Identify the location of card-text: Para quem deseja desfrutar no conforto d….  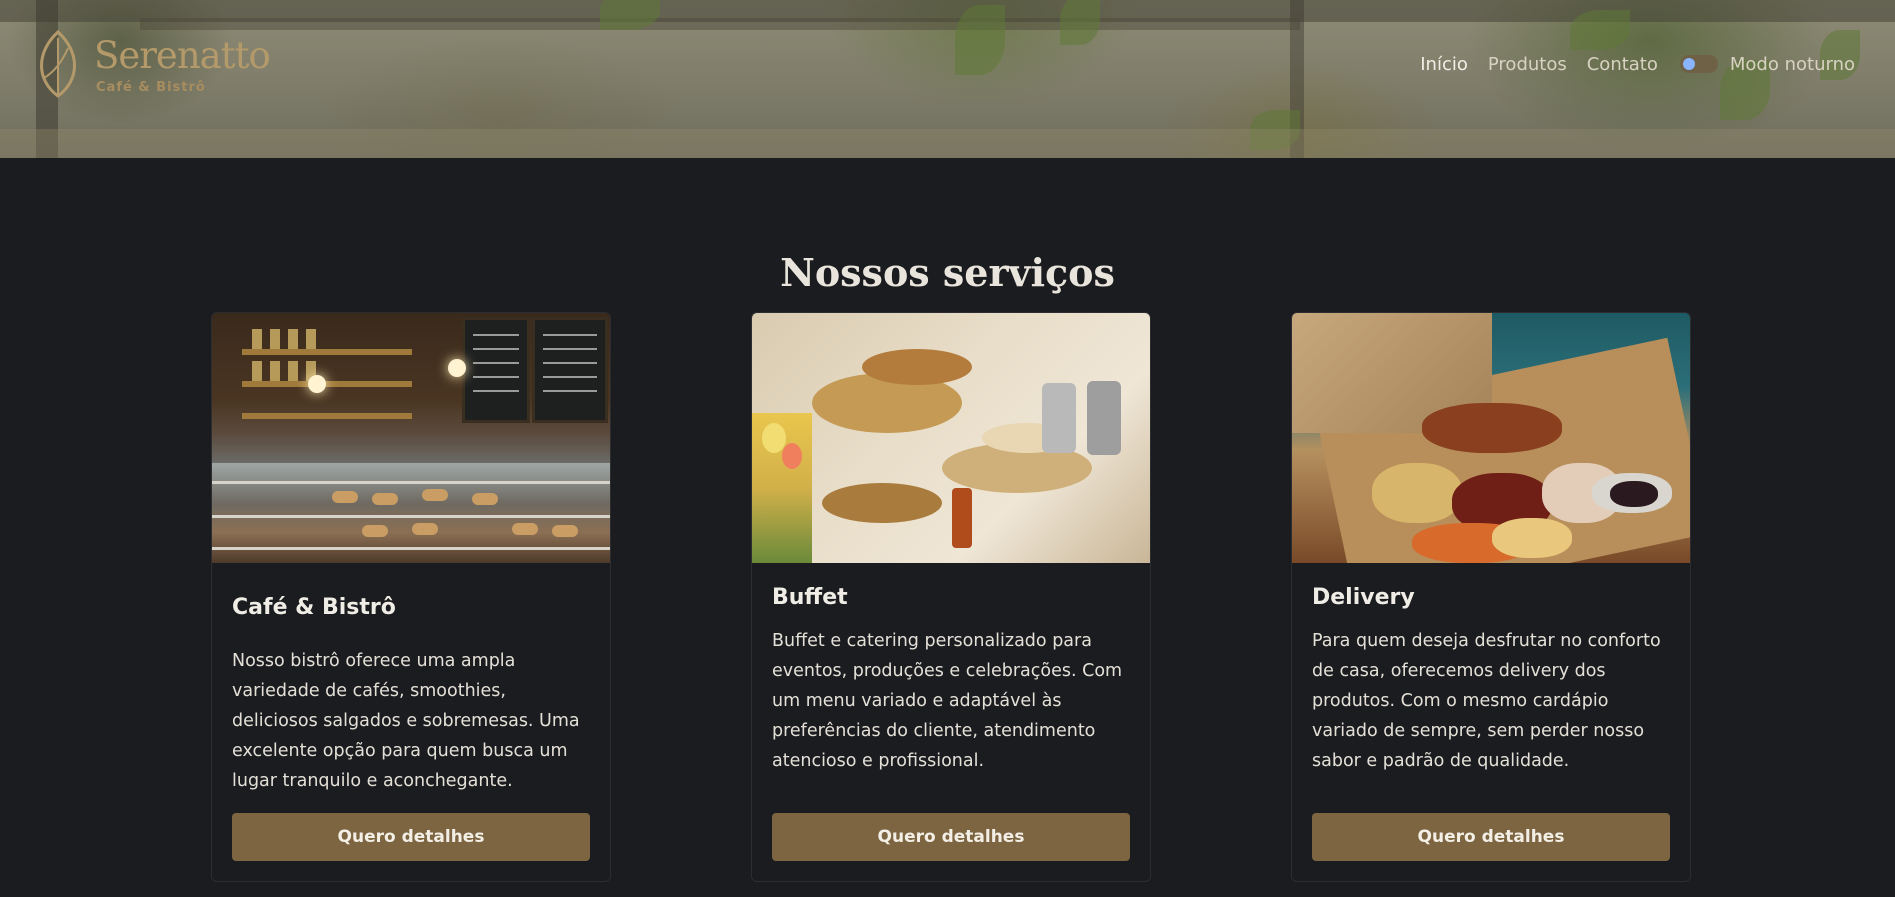
(1486, 701).